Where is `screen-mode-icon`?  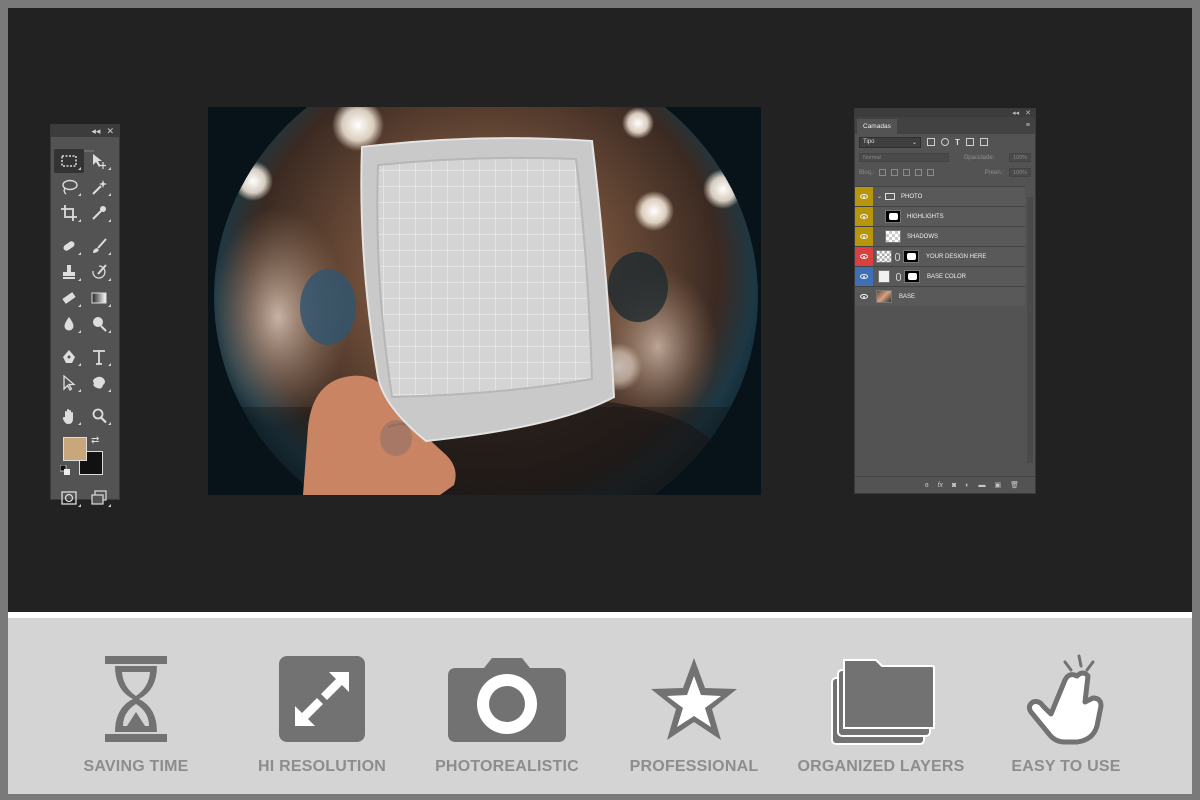 screen-mode-icon is located at coordinates (99, 497).